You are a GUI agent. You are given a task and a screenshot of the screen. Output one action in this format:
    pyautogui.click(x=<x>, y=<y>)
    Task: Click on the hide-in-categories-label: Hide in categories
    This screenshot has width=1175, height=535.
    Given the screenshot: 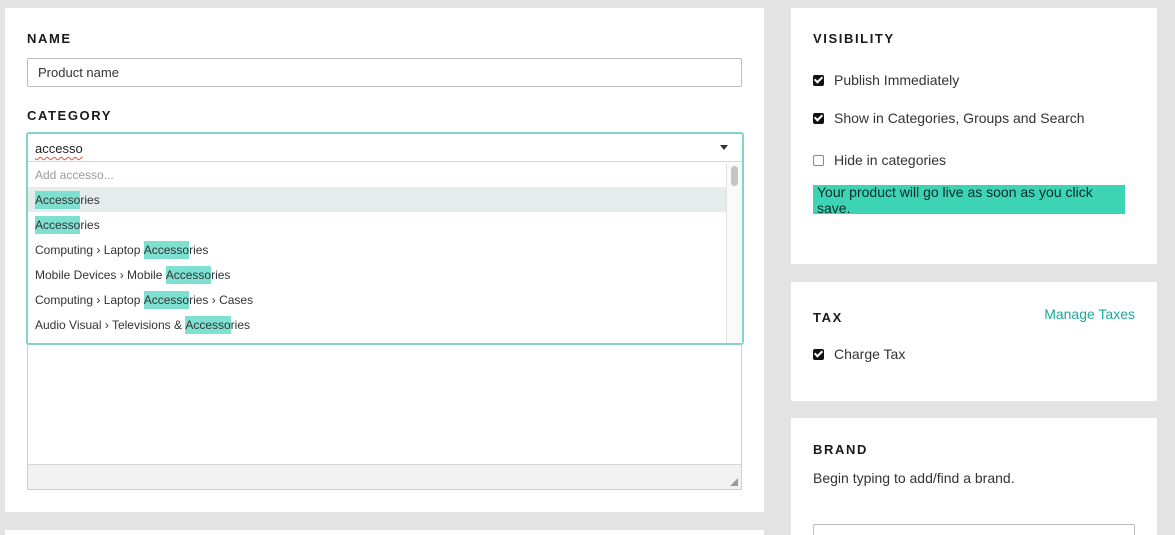 What is the action you would take?
    pyautogui.click(x=890, y=160)
    